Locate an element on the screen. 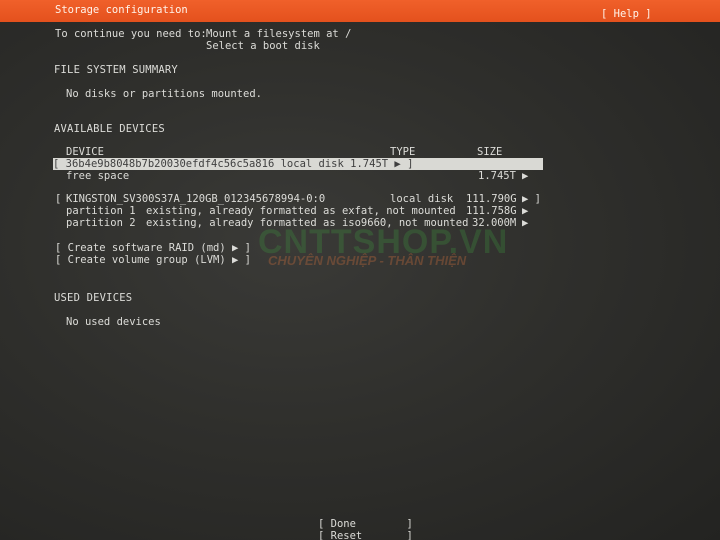 The height and width of the screenshot is (540, 720). watermark-tagline: CHUYÊN NGHIỆP - THÂN THIỆN is located at coordinates (367, 260).